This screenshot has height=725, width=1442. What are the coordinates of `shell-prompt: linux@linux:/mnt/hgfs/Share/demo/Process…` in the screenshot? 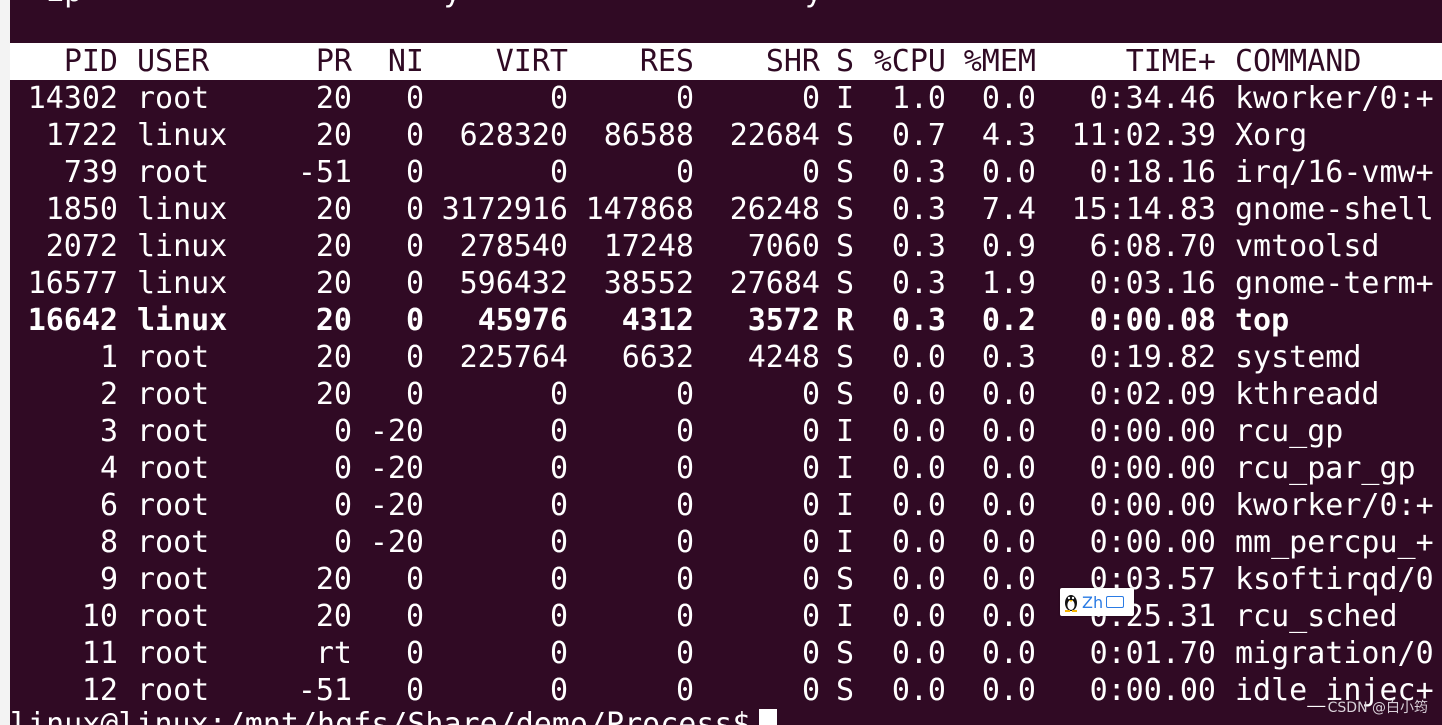 It's located at (380, 716).